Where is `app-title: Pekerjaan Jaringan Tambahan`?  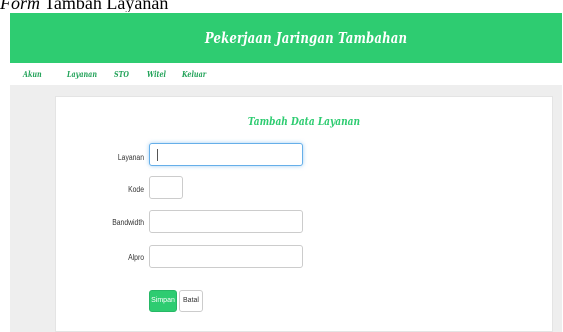 app-title: Pekerjaan Jaringan Tambahan is located at coordinates (306, 38).